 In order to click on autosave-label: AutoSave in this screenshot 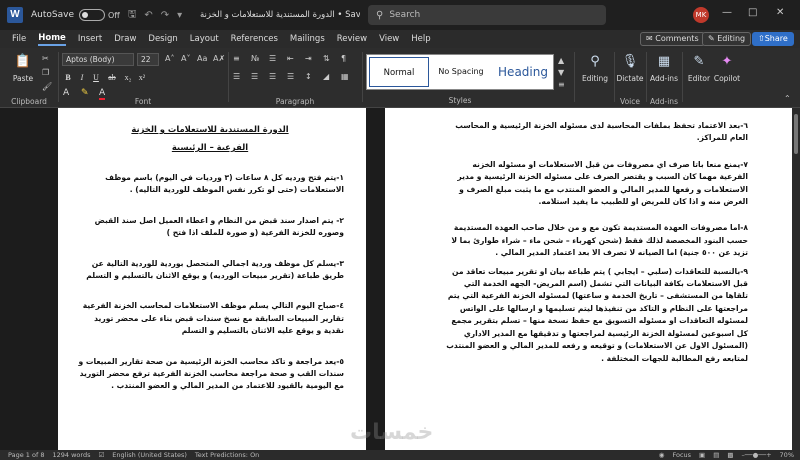, I will do `click(52, 15)`.